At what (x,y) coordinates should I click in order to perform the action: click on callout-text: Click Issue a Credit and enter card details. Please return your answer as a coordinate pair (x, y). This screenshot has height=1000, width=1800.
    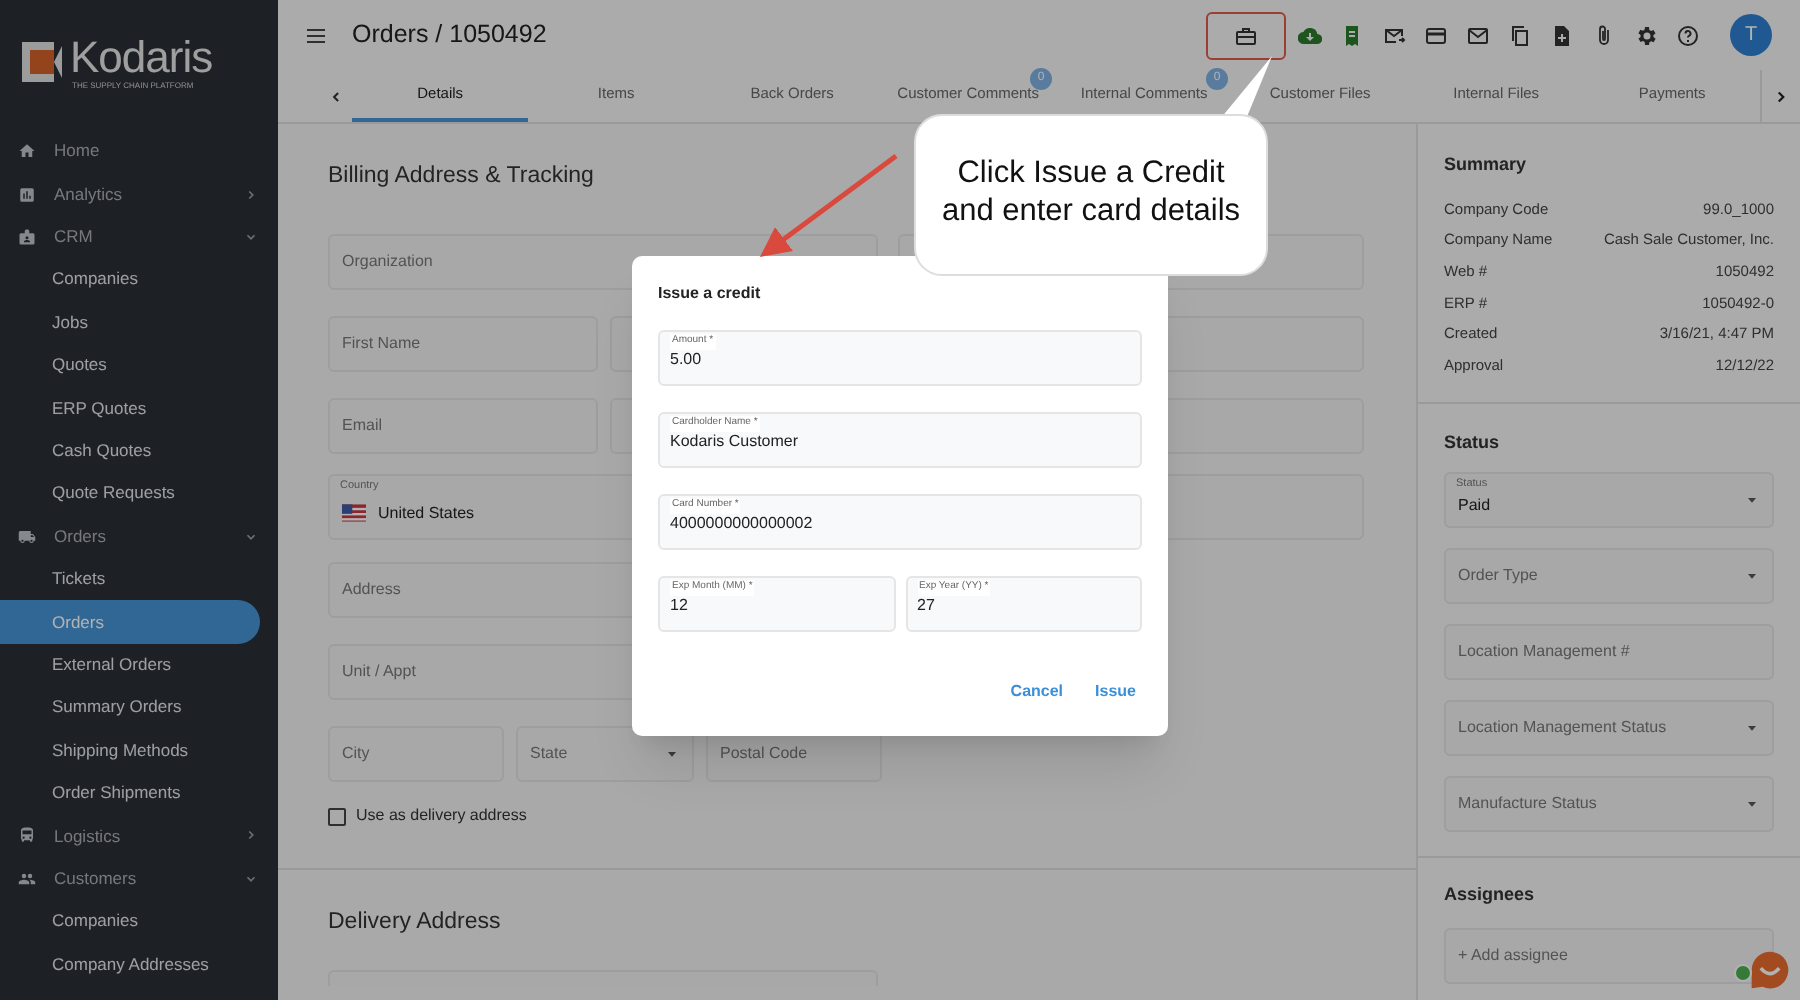
    Looking at the image, I should click on (1091, 192).